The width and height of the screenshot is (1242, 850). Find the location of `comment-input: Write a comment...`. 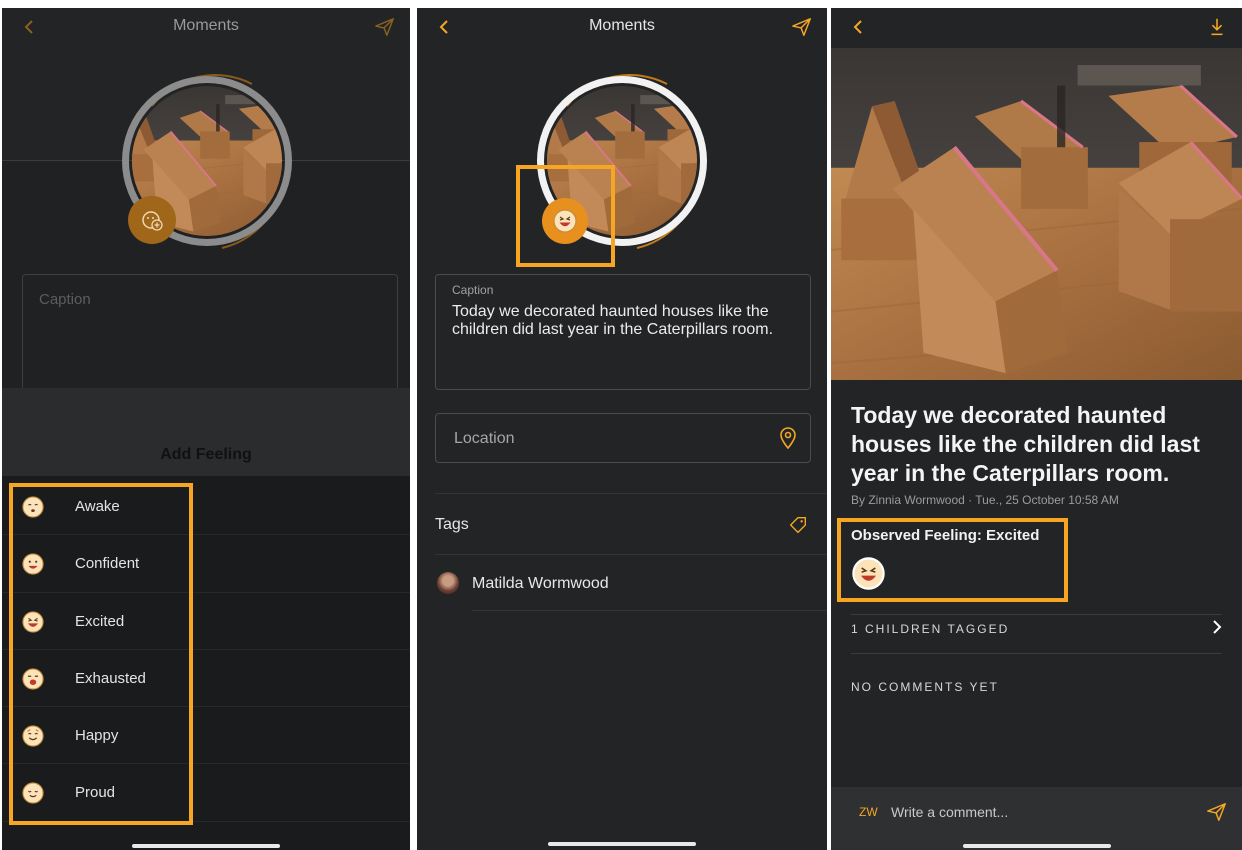

comment-input: Write a comment... is located at coordinates (949, 812).